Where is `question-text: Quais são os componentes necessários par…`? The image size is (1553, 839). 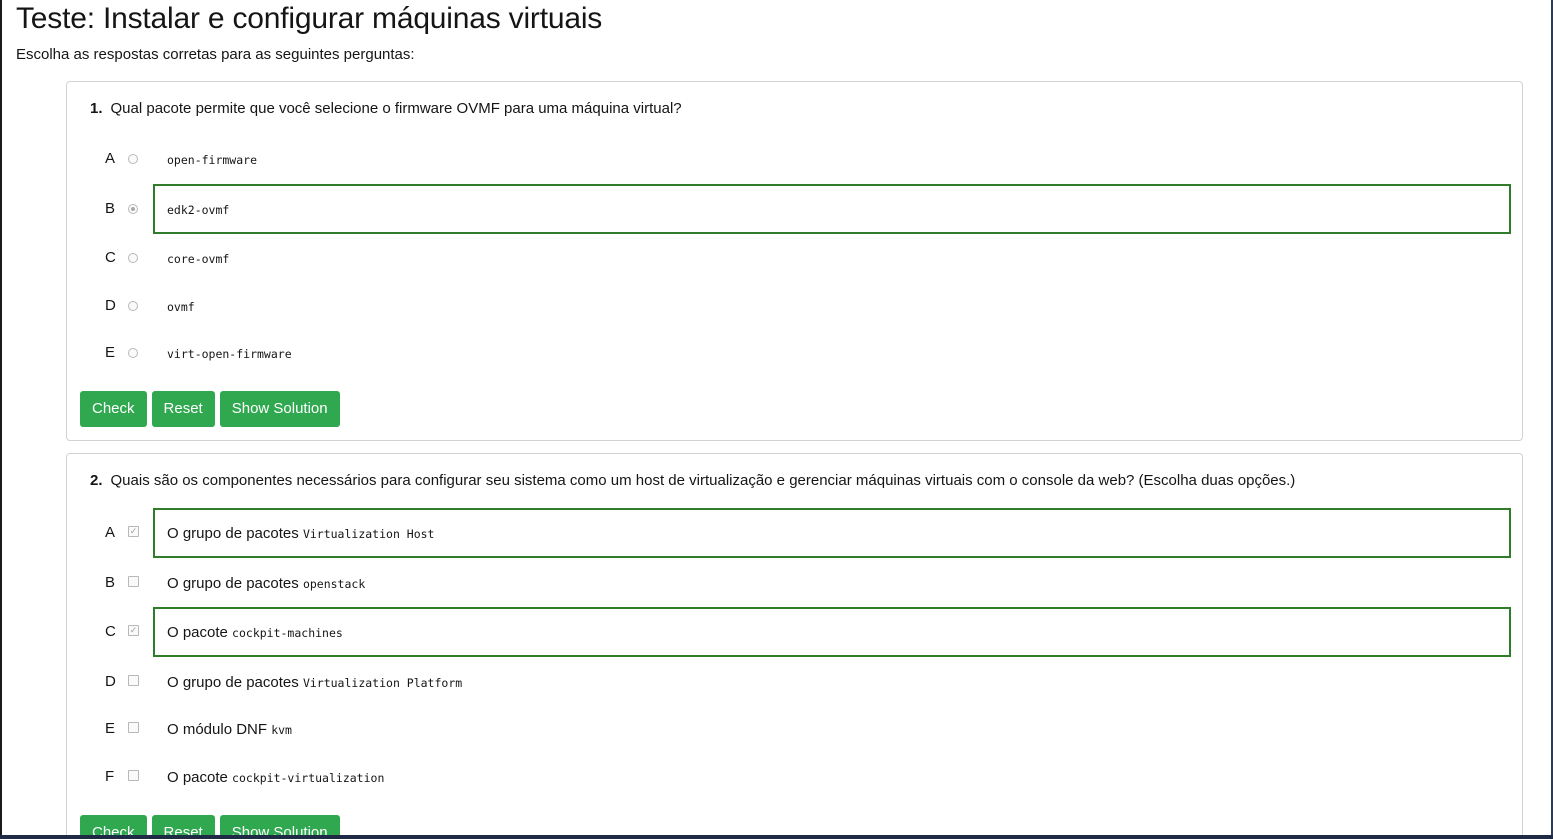
question-text: Quais são os componentes necessários par… is located at coordinates (703, 480).